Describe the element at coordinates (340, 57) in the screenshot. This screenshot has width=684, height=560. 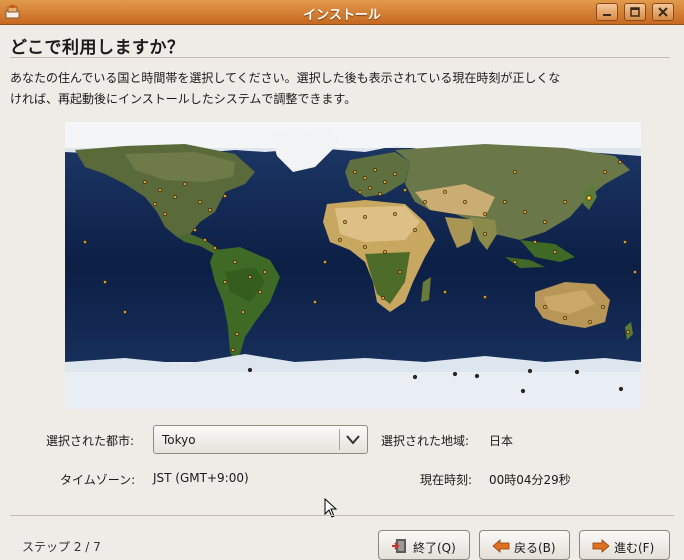
I see `heading-divider` at that location.